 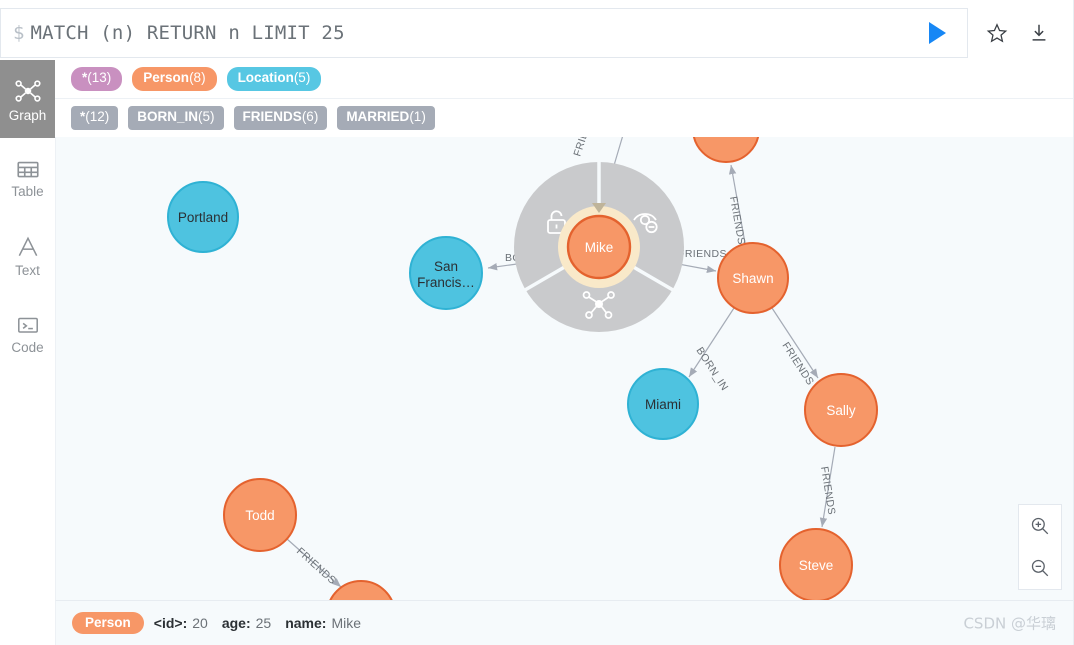 I want to click on sidebar-label-table: Table, so click(x=27, y=191).